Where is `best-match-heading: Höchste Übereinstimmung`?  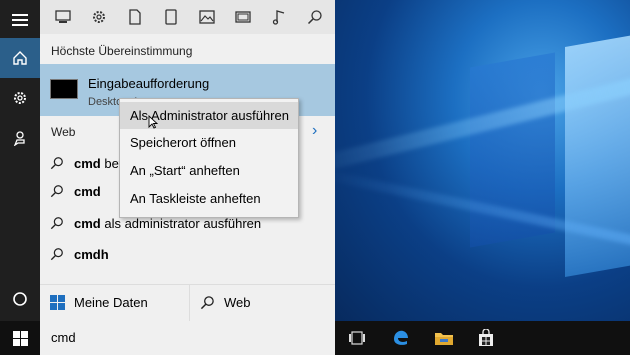
best-match-heading: Höchste Übereinstimmung is located at coordinates (122, 51).